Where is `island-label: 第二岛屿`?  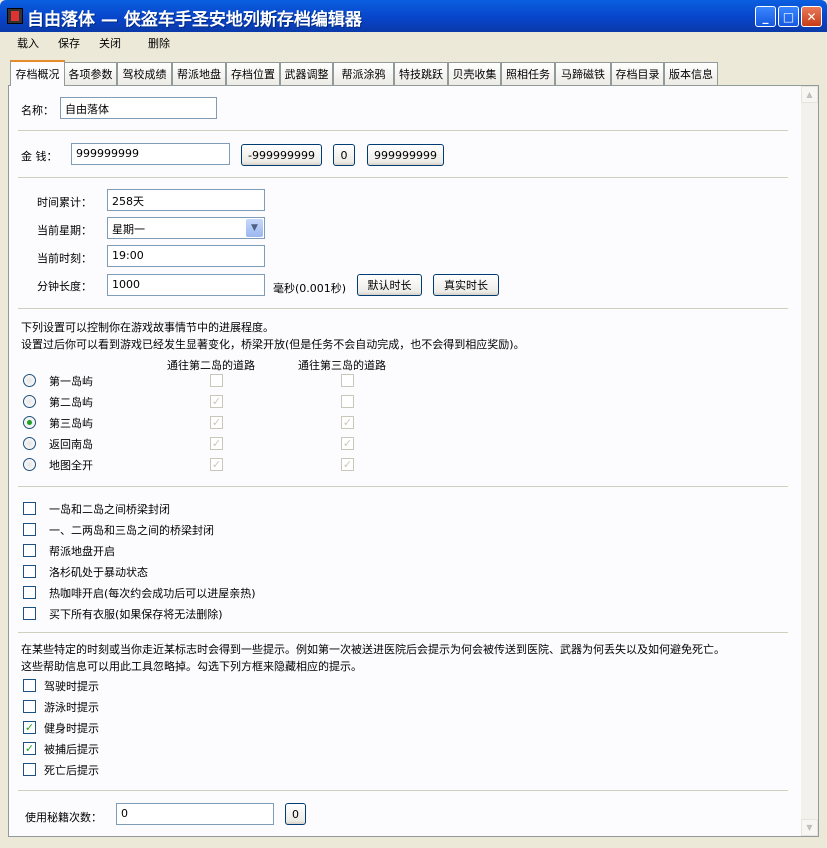
island-label: 第二岛屿 is located at coordinates (71, 402).